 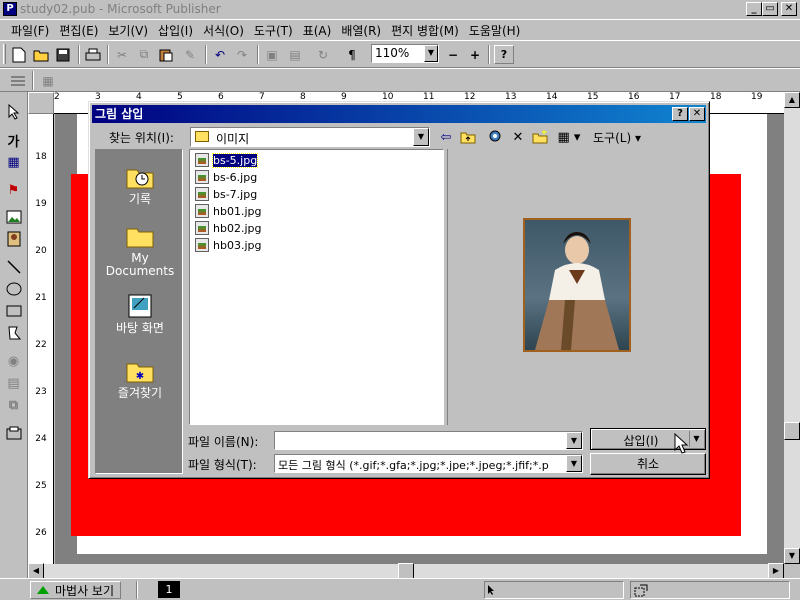 I want to click on vertical-scrollbar: ▲ ▼, so click(x=792, y=328).